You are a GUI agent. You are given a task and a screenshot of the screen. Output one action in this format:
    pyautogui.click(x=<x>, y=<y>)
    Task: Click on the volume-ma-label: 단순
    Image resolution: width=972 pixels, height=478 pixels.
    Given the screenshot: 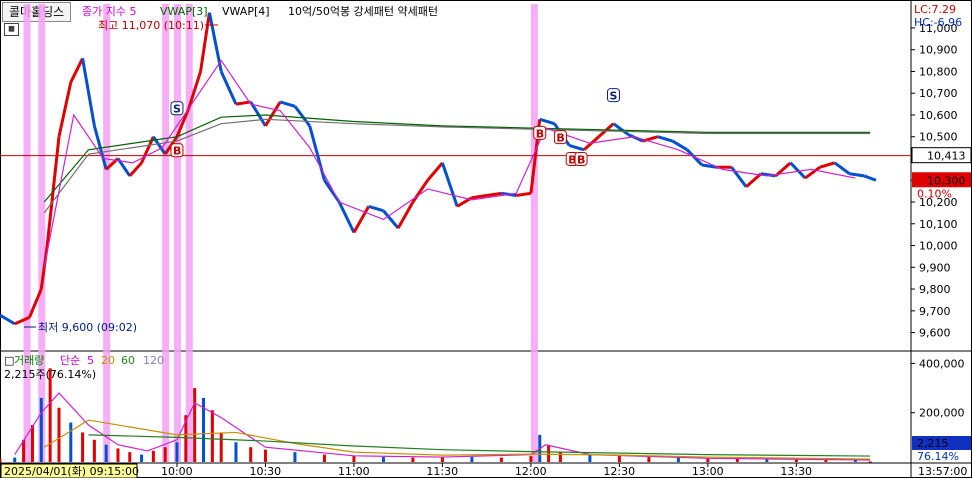 What is the action you would take?
    pyautogui.click(x=70, y=360)
    